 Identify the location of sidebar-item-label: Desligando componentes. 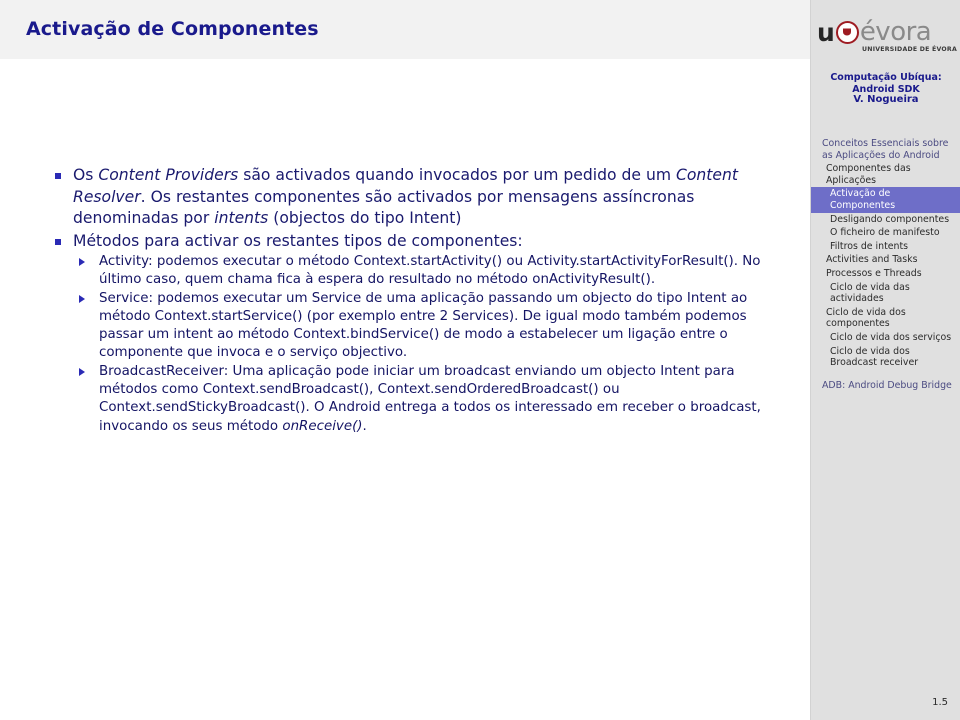
(890, 219).